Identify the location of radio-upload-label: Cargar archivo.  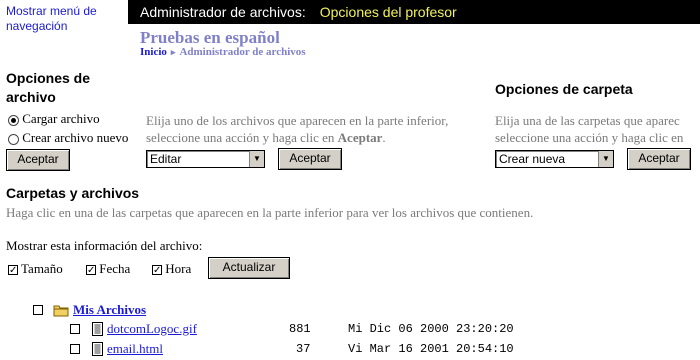
(61, 118).